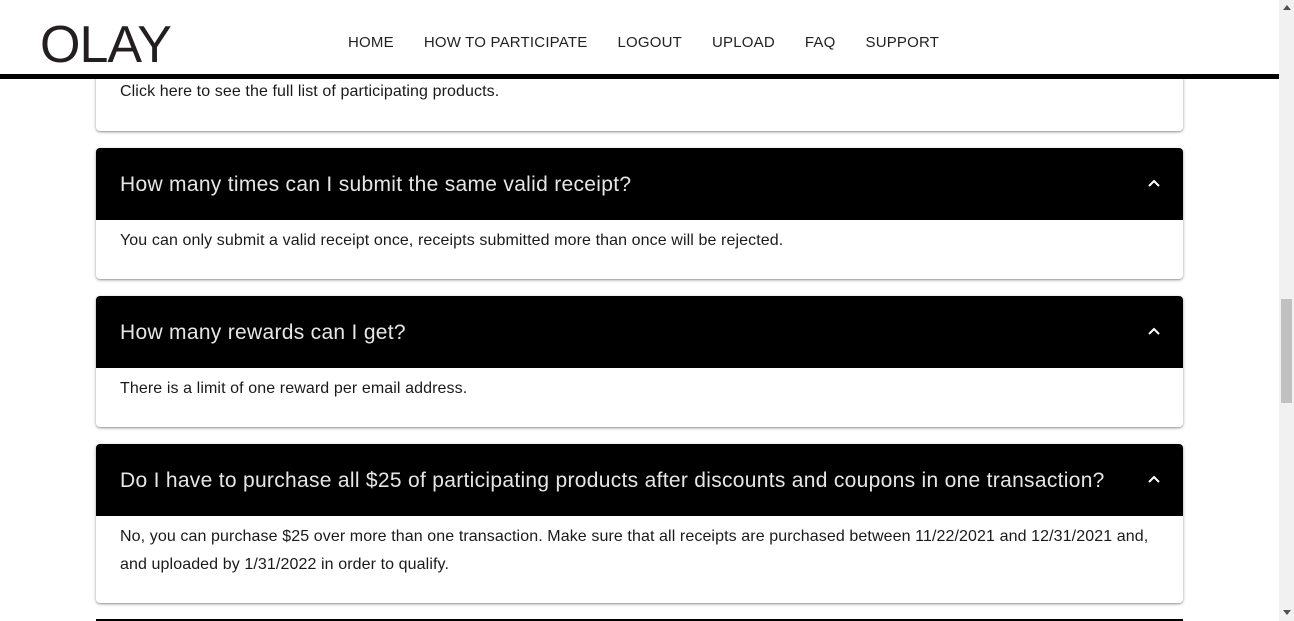  What do you see at coordinates (506, 43) in the screenshot?
I see `nav-how-to-participate: HOW TO PARTICIPATE` at bounding box center [506, 43].